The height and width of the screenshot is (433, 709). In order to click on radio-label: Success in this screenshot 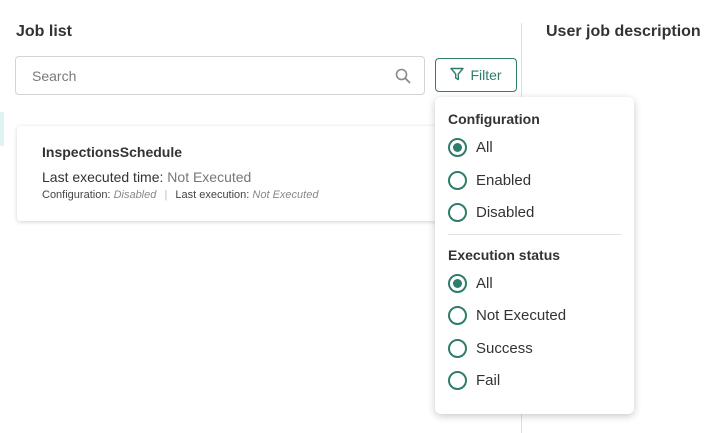, I will do `click(504, 348)`.